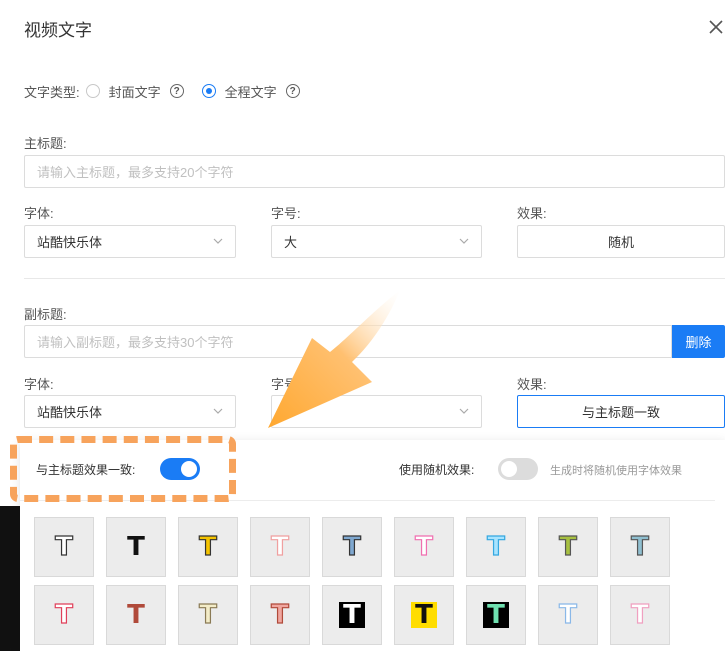 The image size is (725, 651). Describe the element at coordinates (532, 384) in the screenshot. I see `sub-effect-label: 效果:` at that location.